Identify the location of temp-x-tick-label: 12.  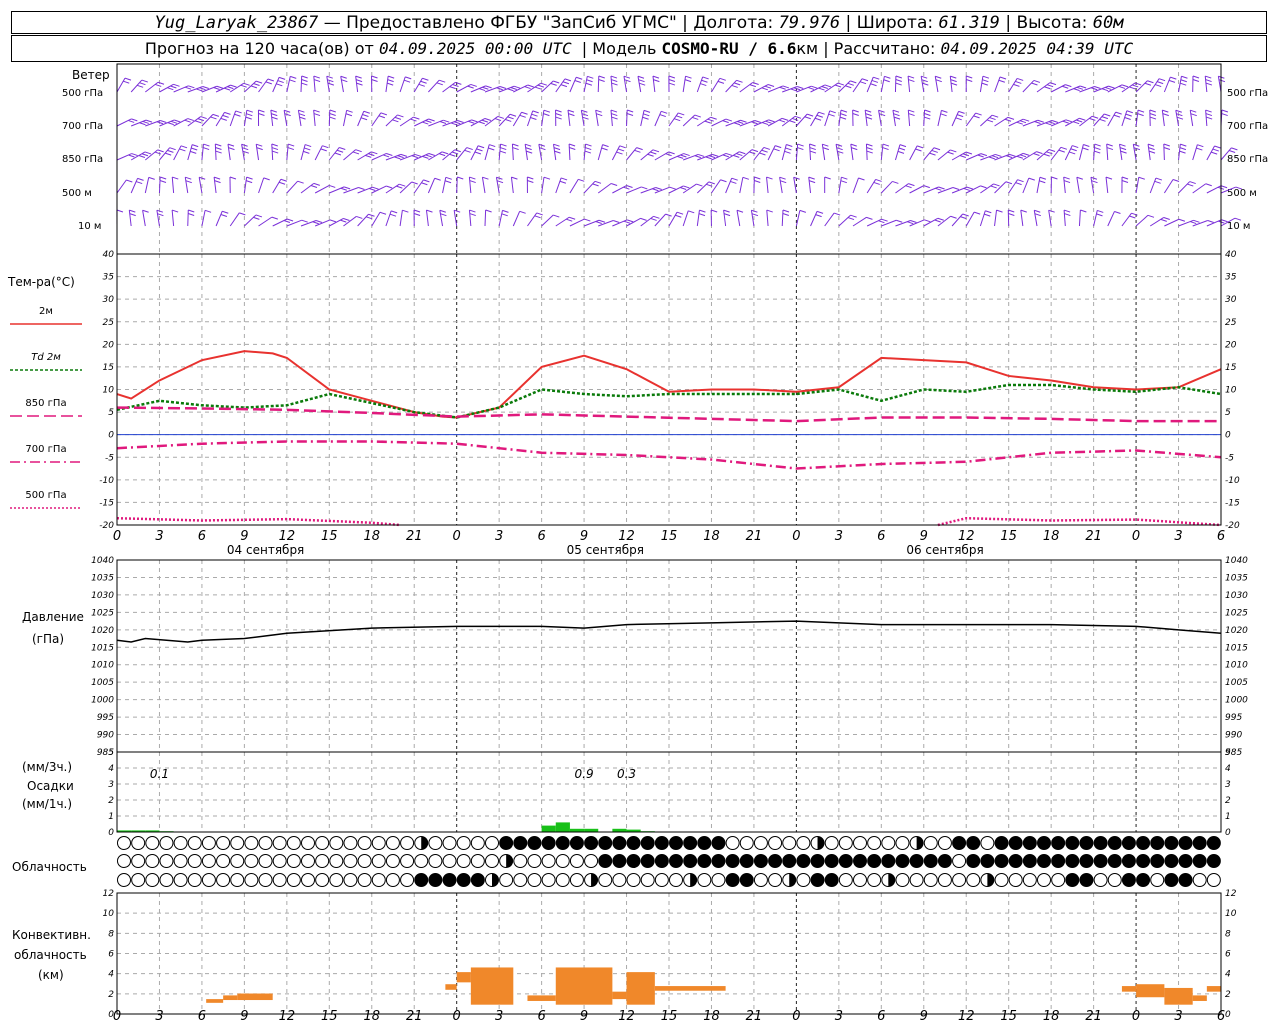
(966, 536).